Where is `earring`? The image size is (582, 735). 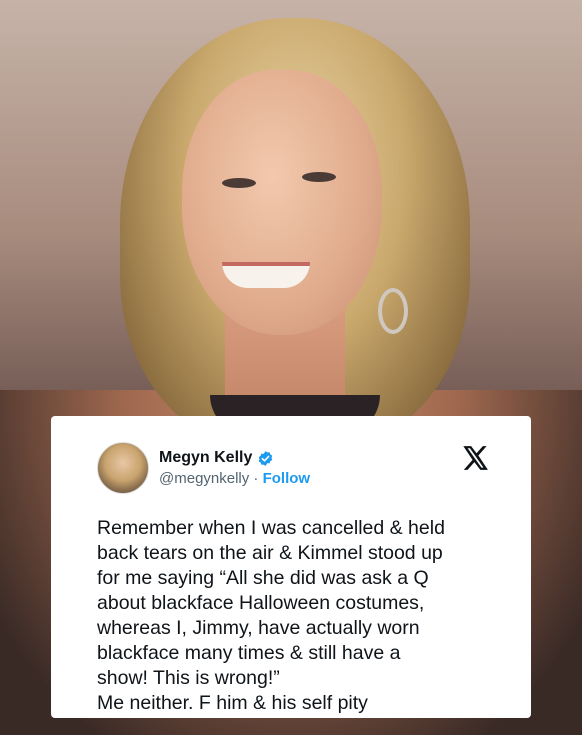 earring is located at coordinates (393, 311).